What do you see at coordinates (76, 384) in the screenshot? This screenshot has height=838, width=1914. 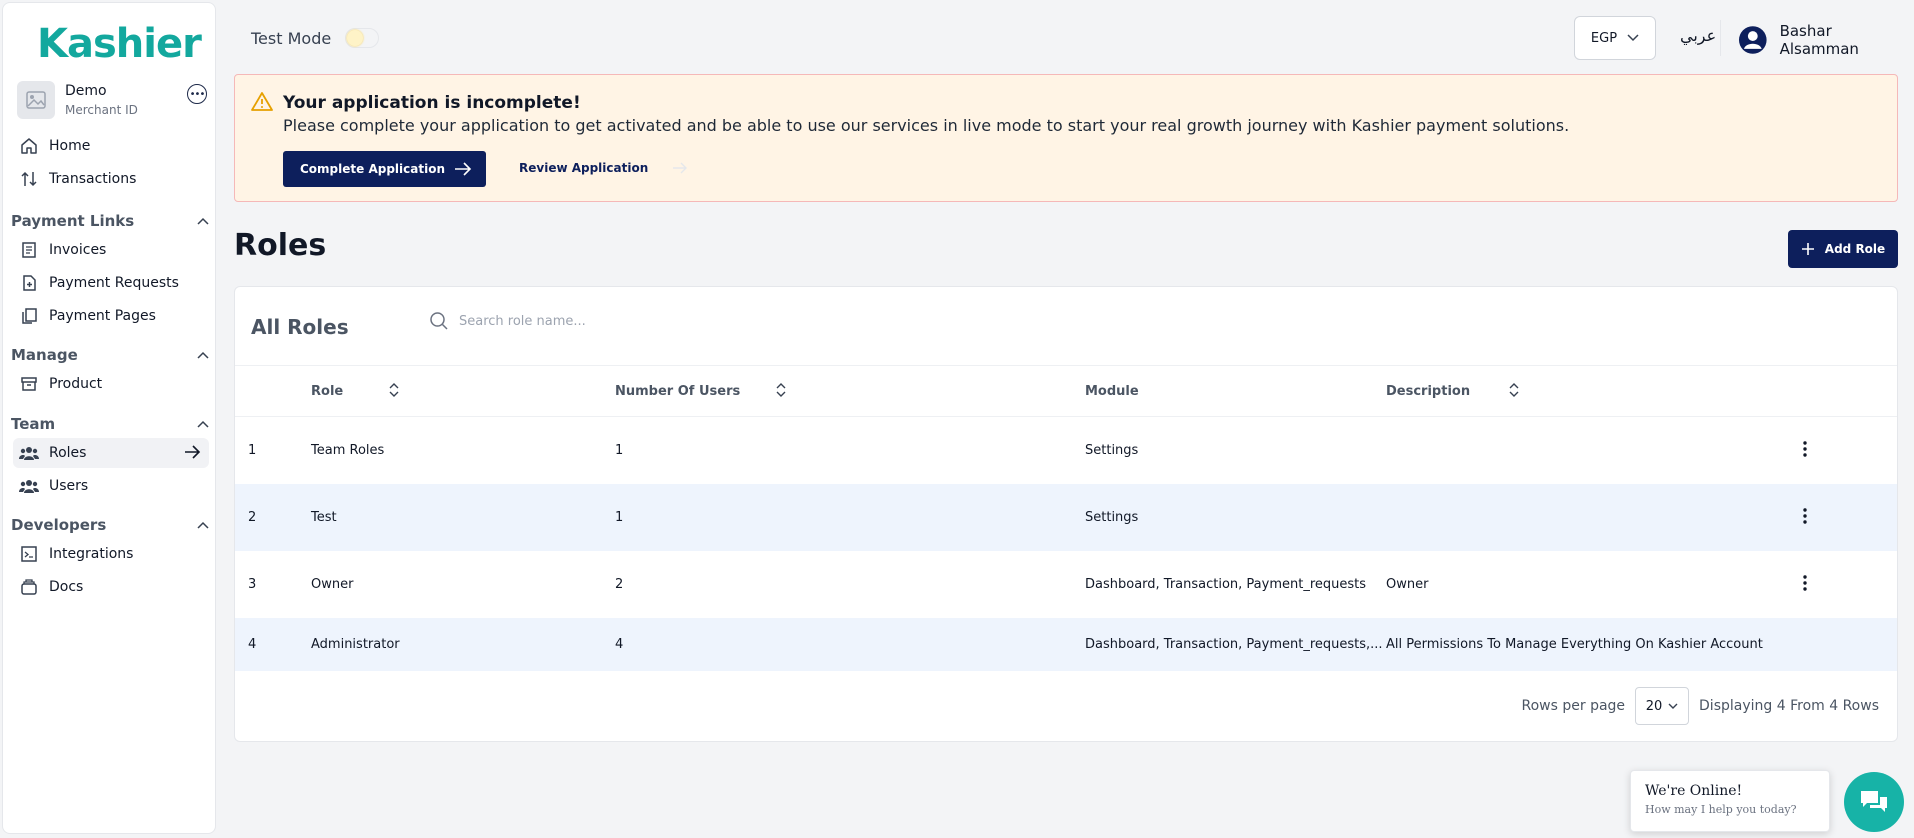 I see `sidebar-item-label: Product` at bounding box center [76, 384].